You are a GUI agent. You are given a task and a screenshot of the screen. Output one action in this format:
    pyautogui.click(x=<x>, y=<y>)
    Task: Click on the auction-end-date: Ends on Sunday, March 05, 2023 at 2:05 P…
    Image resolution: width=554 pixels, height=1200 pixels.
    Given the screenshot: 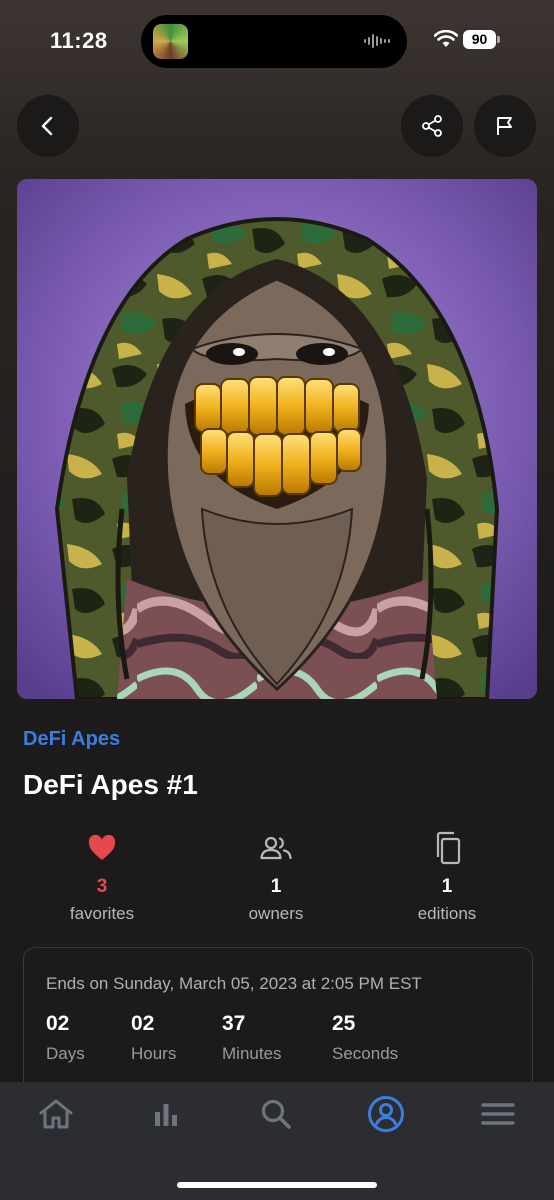 What is the action you would take?
    pyautogui.click(x=234, y=983)
    